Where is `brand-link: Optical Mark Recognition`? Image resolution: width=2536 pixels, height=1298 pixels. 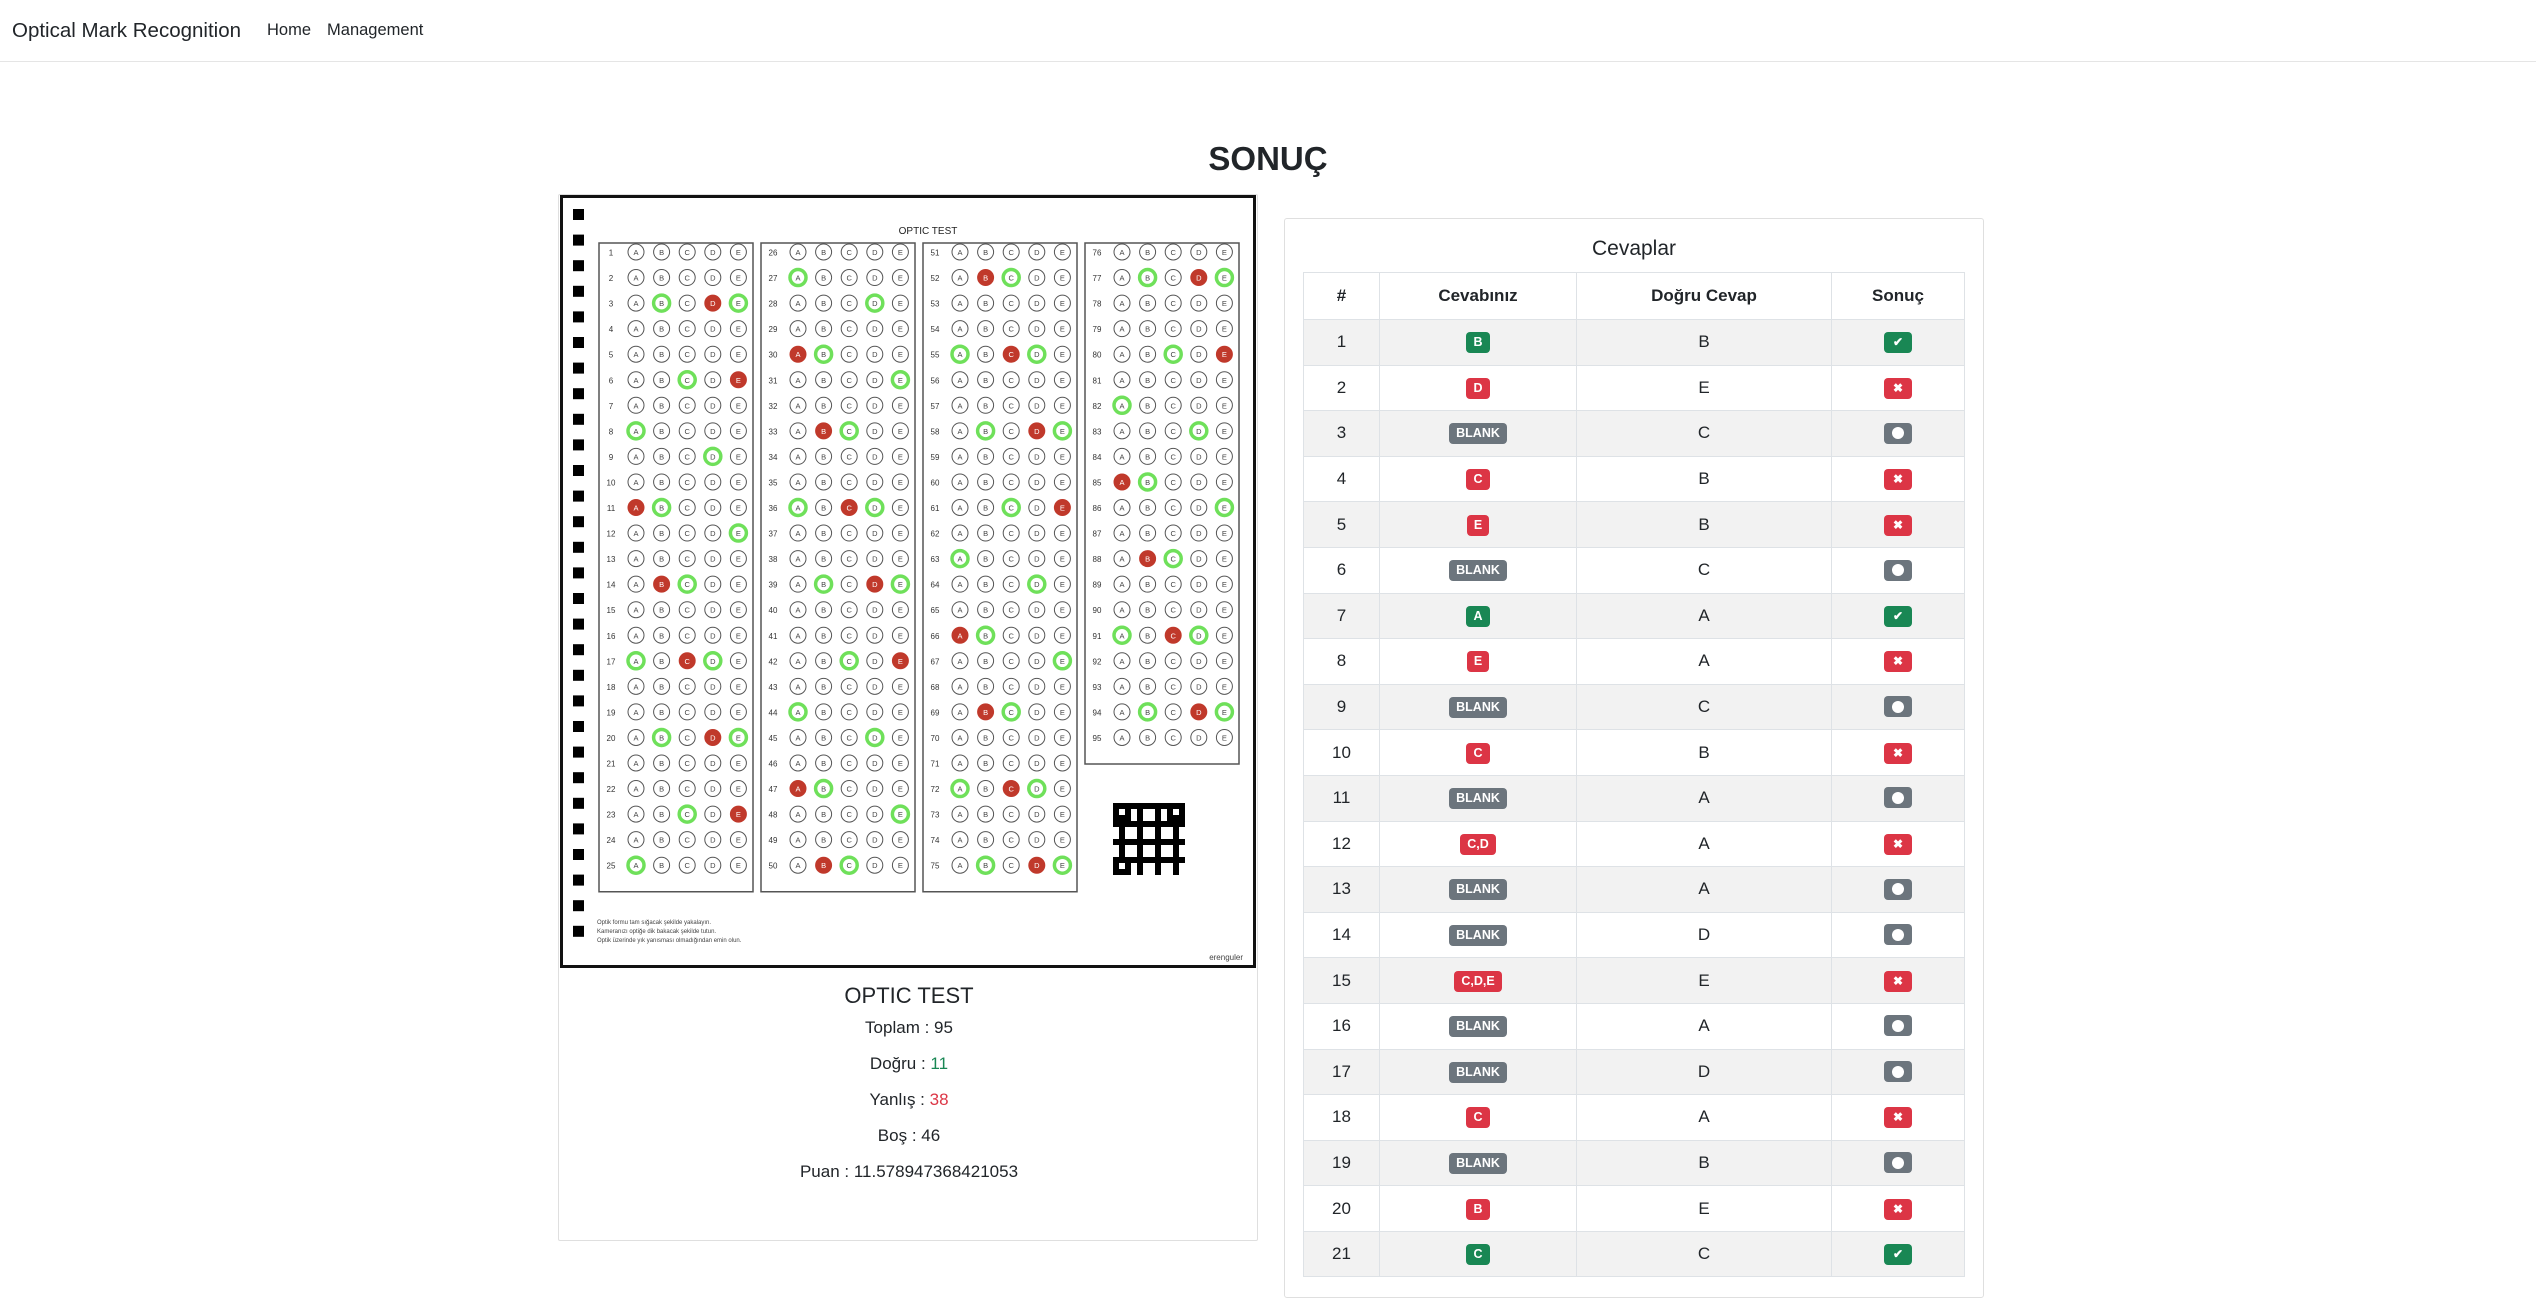
brand-link: Optical Mark Recognition is located at coordinates (126, 31).